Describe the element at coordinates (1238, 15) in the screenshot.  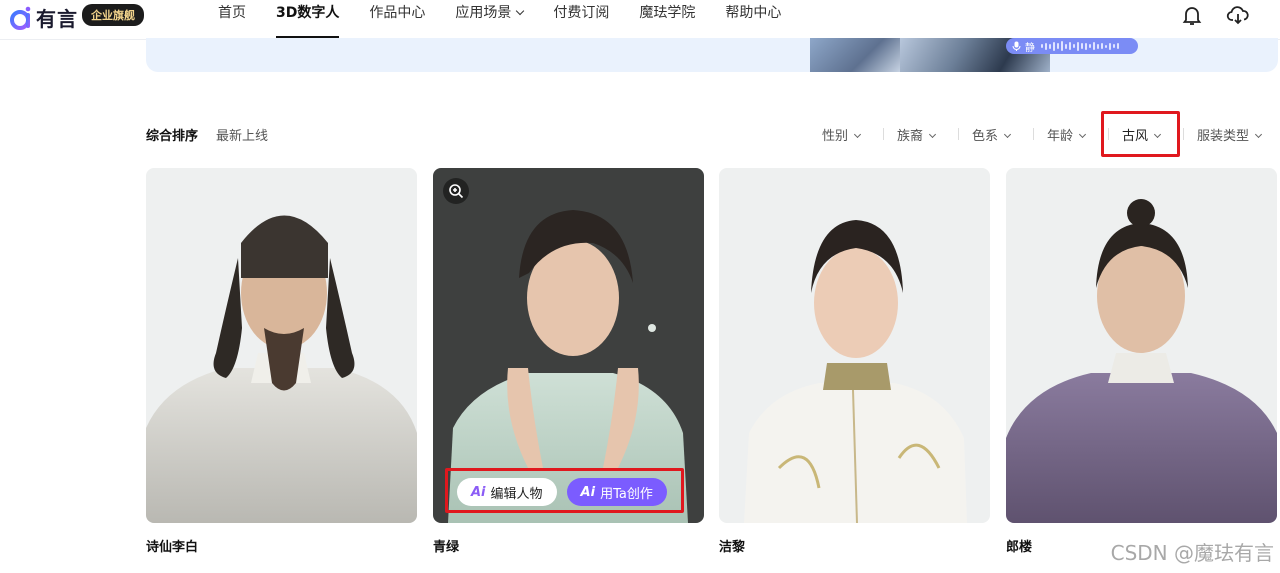
I see `cloud-download-icon` at that location.